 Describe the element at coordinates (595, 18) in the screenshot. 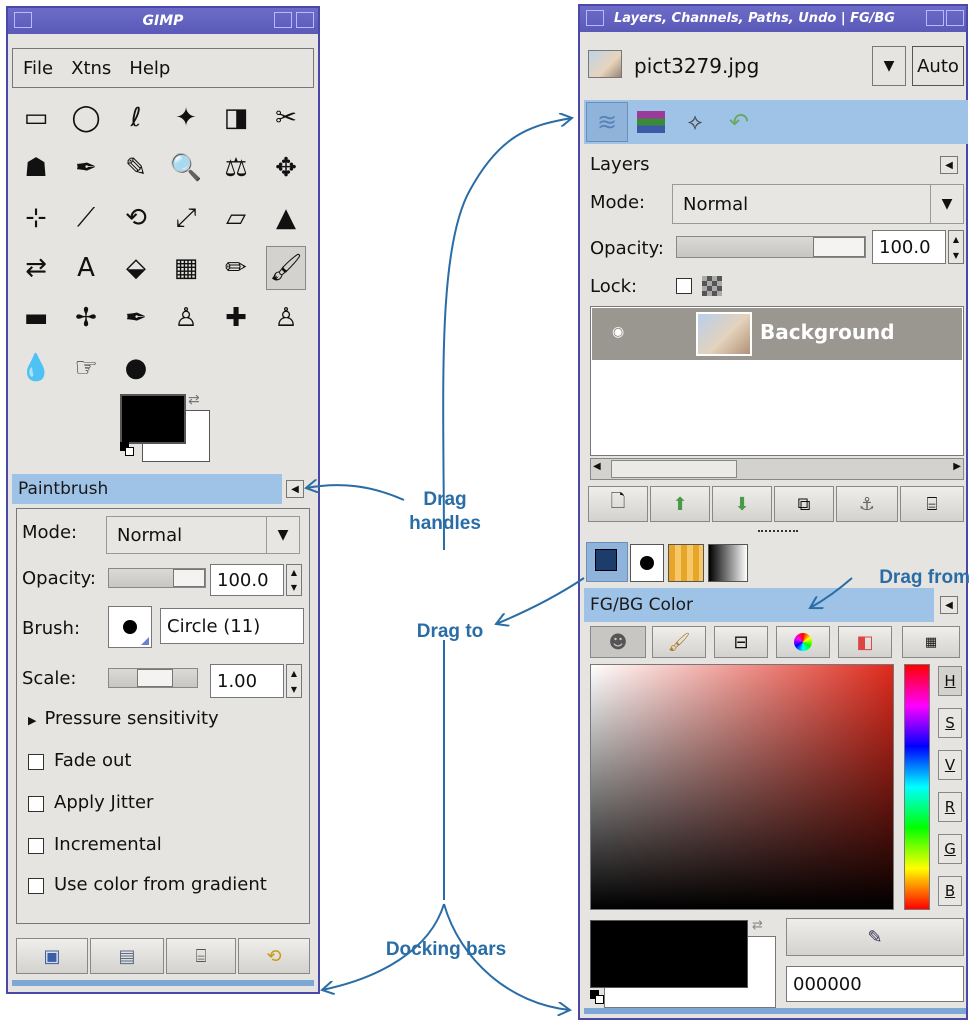

I see `dock-window-menu-button` at that location.